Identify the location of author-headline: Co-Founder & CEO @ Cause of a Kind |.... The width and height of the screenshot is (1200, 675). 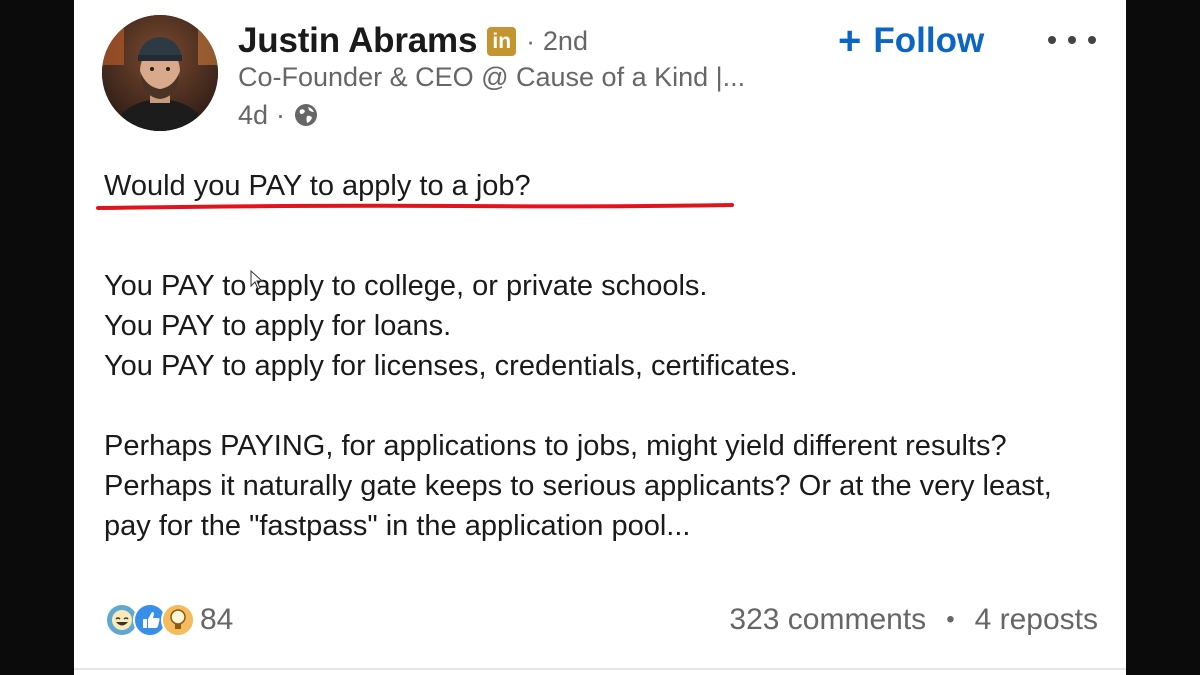
(492, 77).